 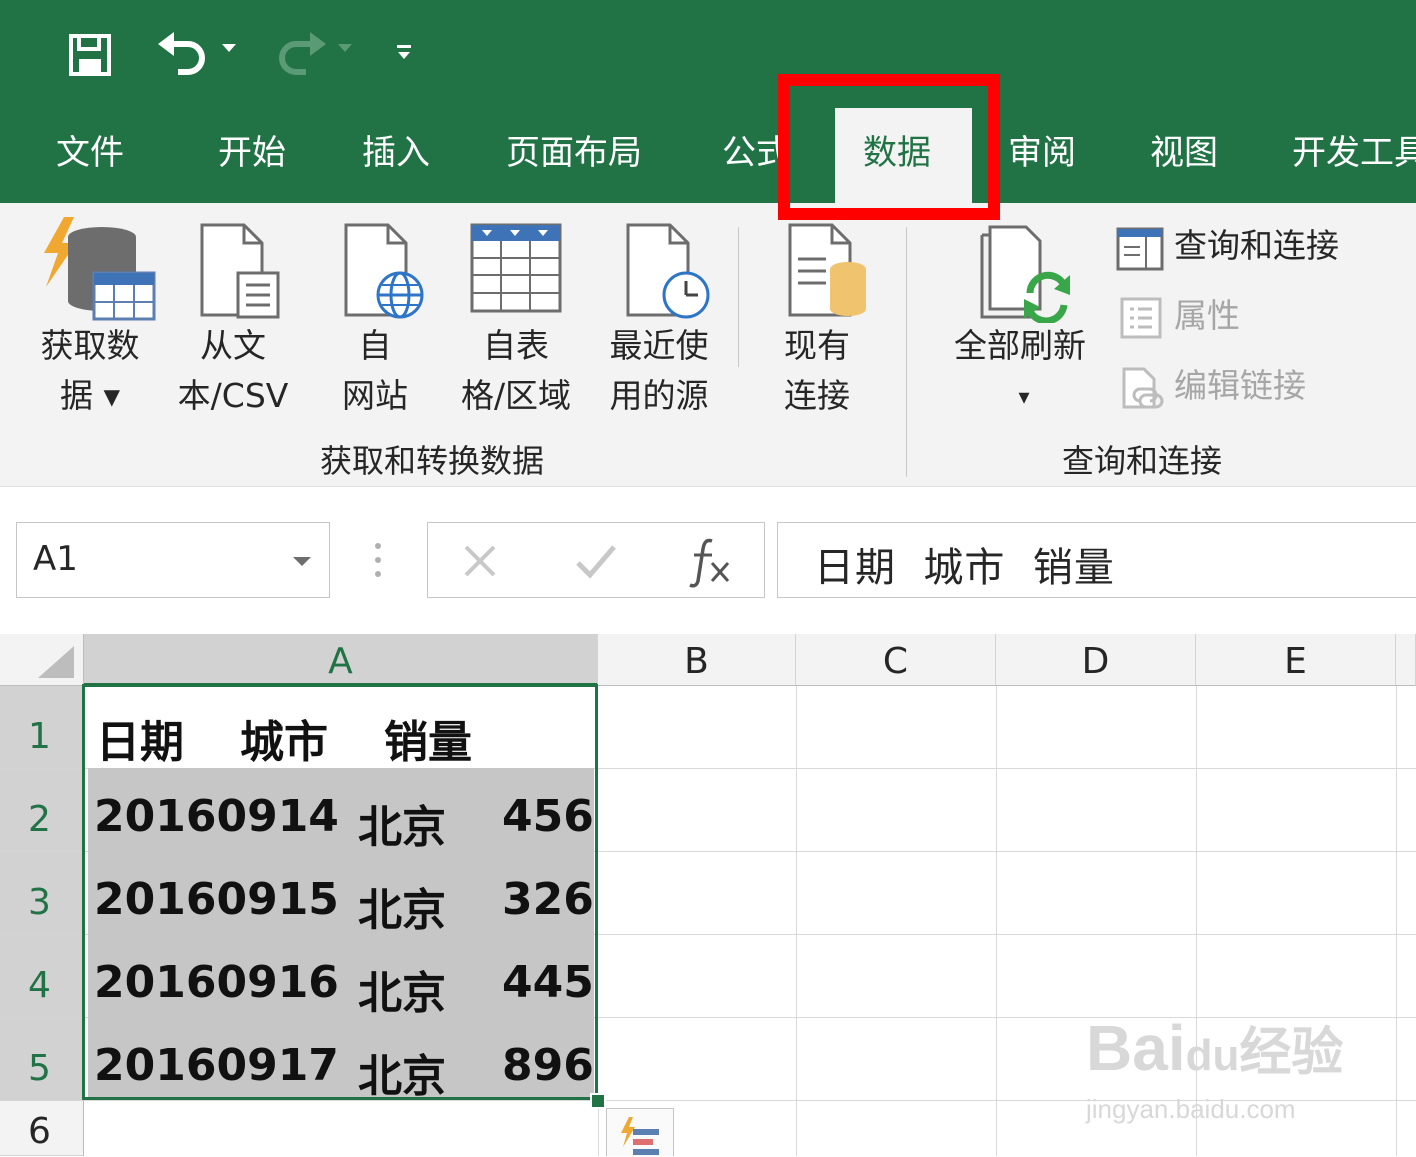 I want to click on cell-a5-date: 20160917, so click(x=216, y=1065).